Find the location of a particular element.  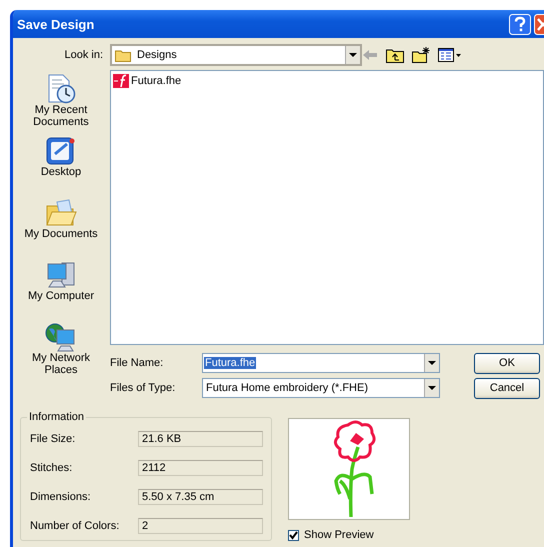

up-folder-icon is located at coordinates (395, 55).